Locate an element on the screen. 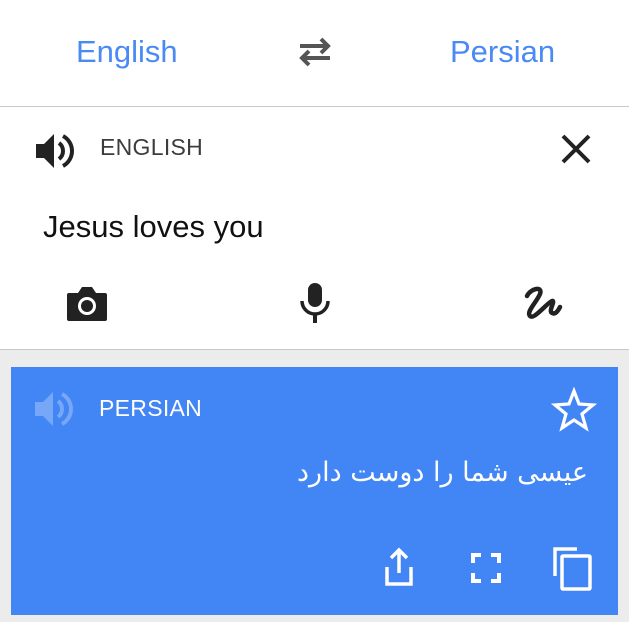  swap-arrows-icon is located at coordinates (315, 52).